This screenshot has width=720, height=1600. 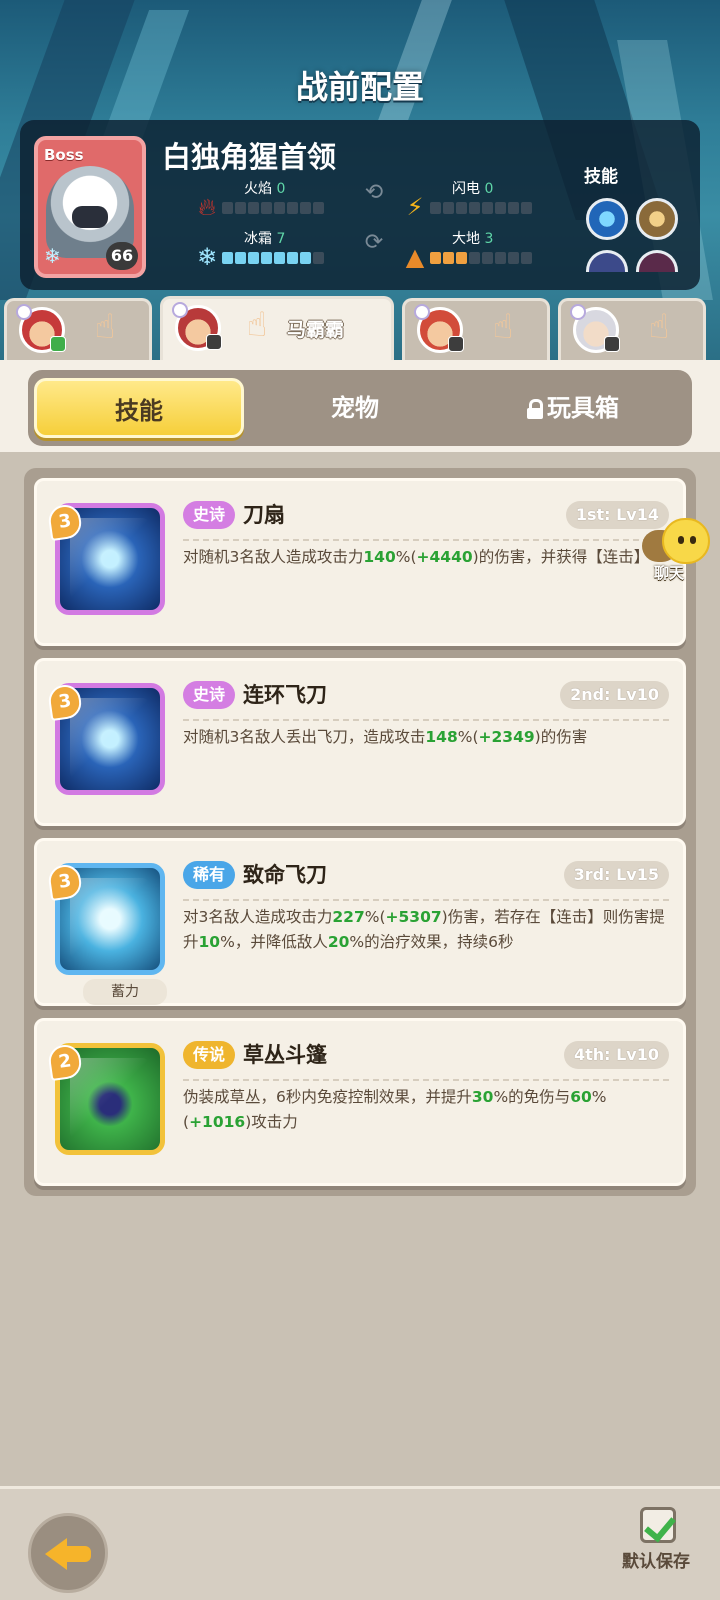 What do you see at coordinates (632, 329) in the screenshot?
I see `hero-tab-4: ☝` at bounding box center [632, 329].